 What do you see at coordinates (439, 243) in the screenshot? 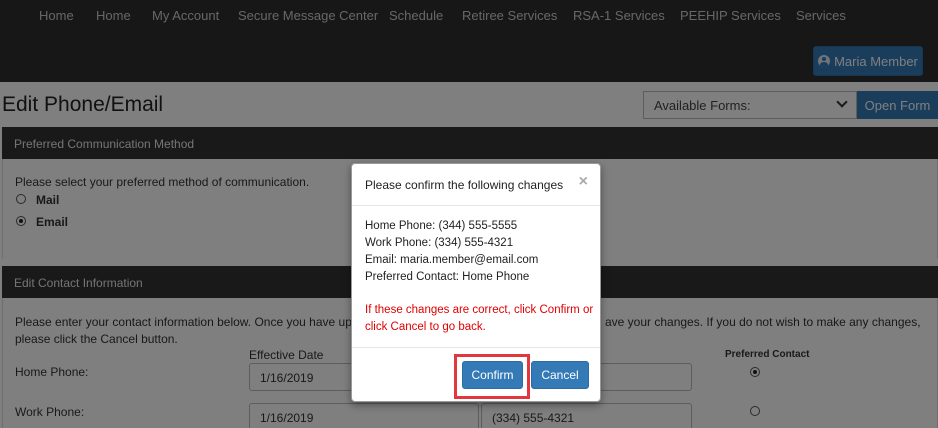
I see `summary-work-phone: Work Phone: (334) 555-4321` at bounding box center [439, 243].